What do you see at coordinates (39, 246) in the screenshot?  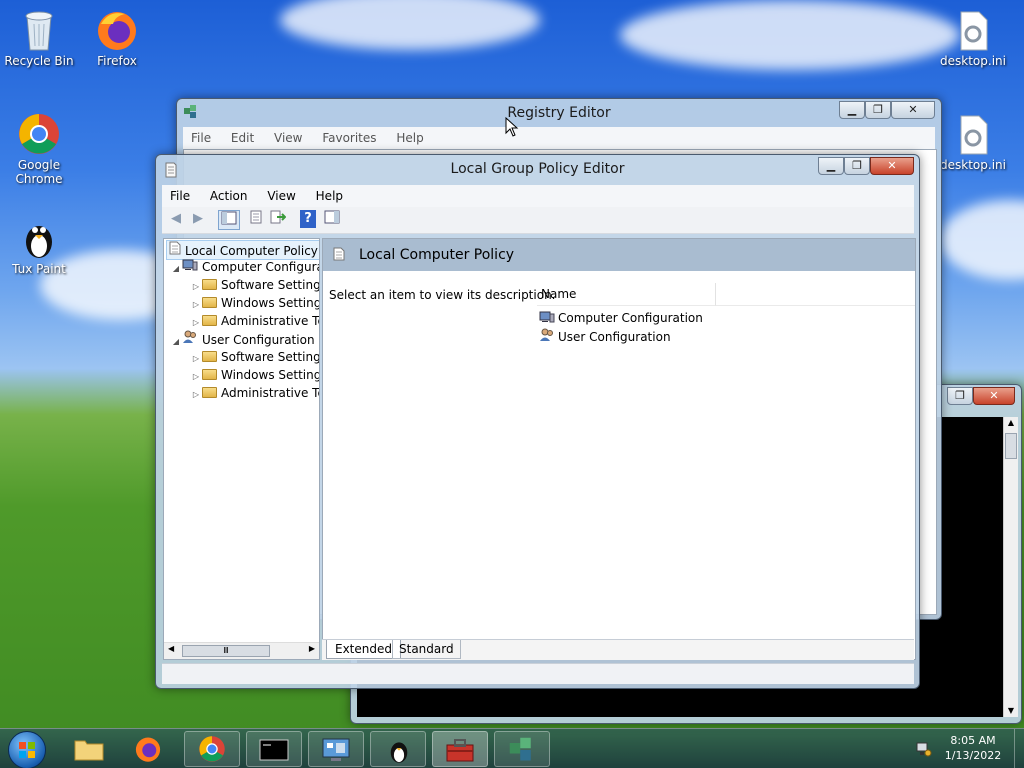 I see `desktop-icon-tux-paint: Tux Paint` at bounding box center [39, 246].